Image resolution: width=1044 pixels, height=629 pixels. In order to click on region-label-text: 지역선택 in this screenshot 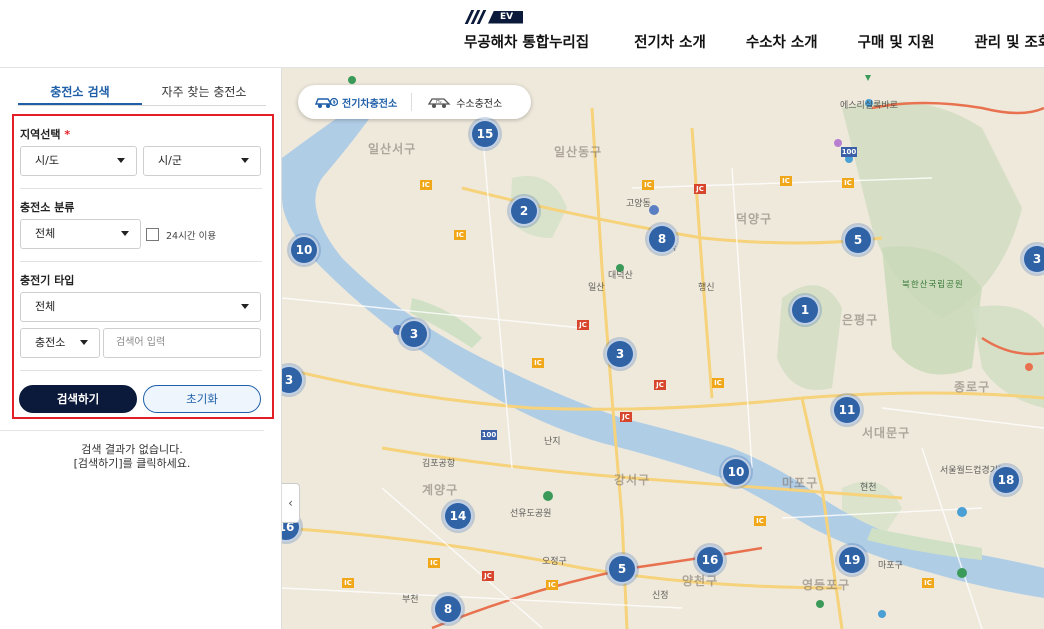, I will do `click(40, 134)`.